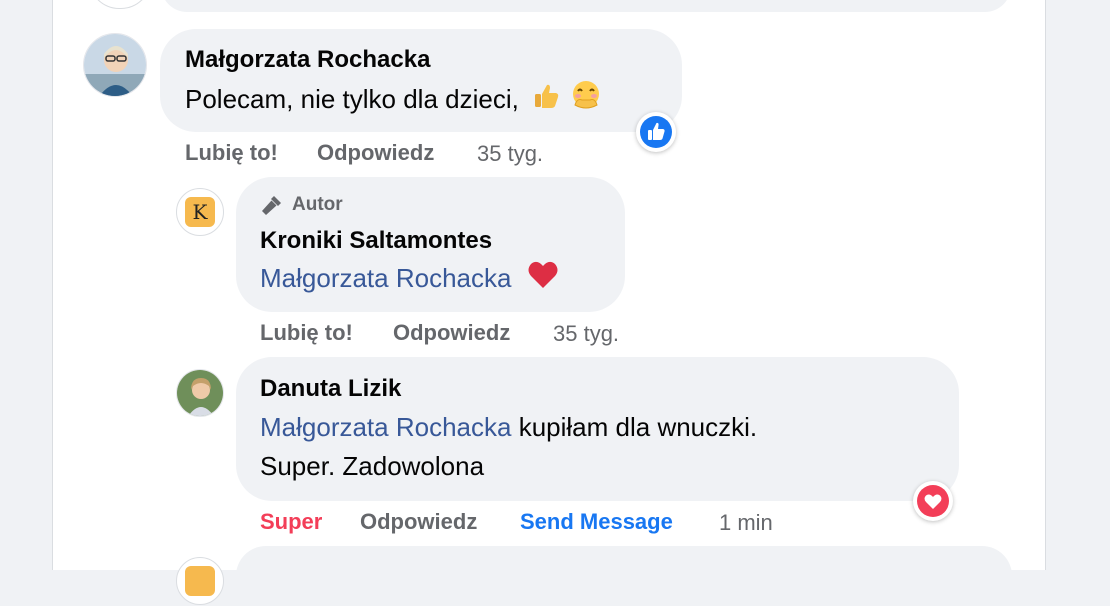  I want to click on red-heart-icon, so click(543, 280).